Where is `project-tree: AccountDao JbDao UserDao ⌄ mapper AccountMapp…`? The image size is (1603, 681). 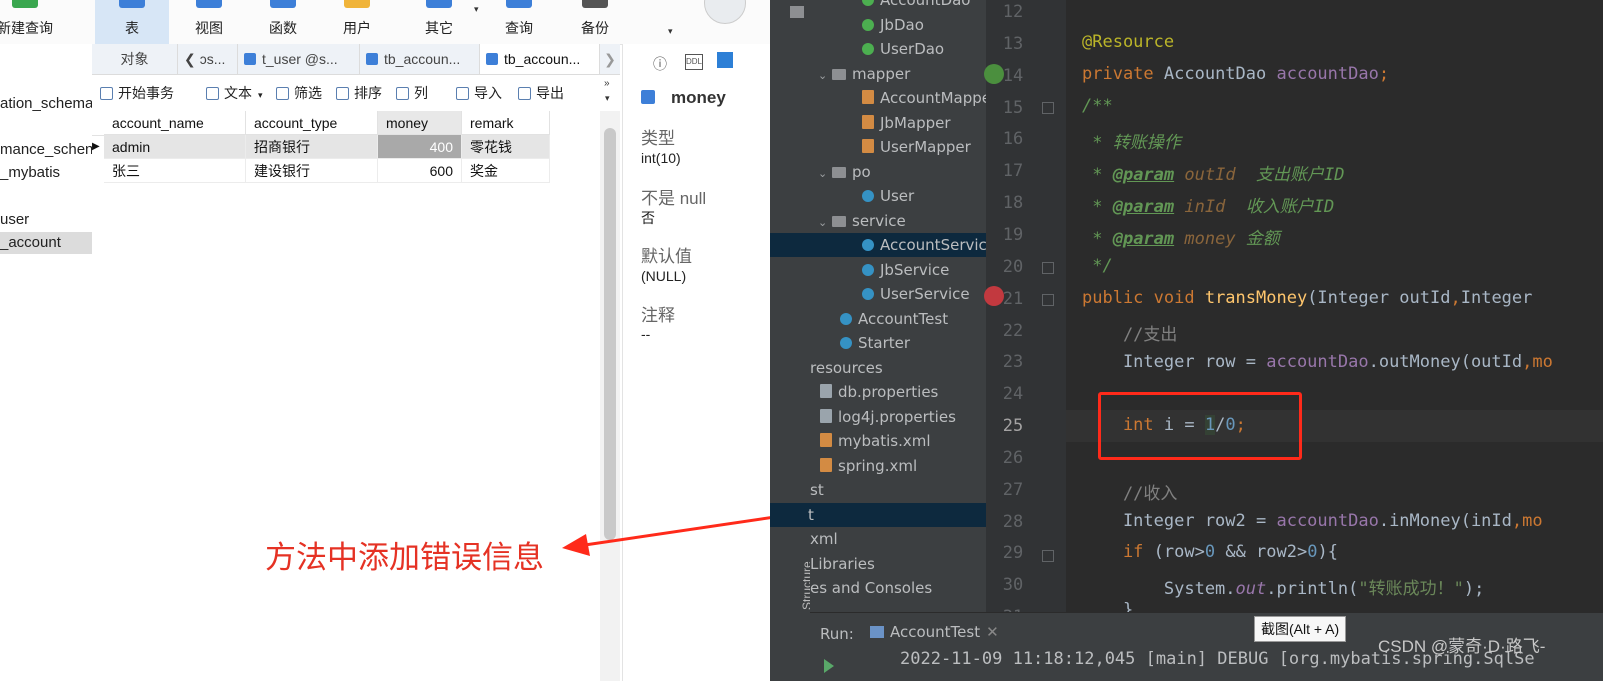 project-tree: AccountDao JbDao UserDao ⌄ mapper AccountMapp… is located at coordinates (883, 306).